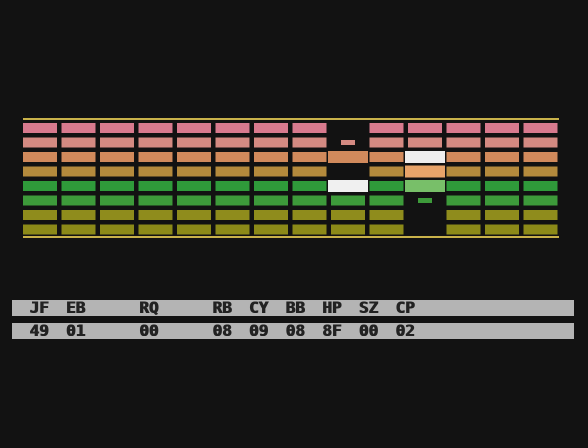 The height and width of the screenshot is (448, 588). Describe the element at coordinates (258, 307) in the screenshot. I see `status-label: CY` at that location.